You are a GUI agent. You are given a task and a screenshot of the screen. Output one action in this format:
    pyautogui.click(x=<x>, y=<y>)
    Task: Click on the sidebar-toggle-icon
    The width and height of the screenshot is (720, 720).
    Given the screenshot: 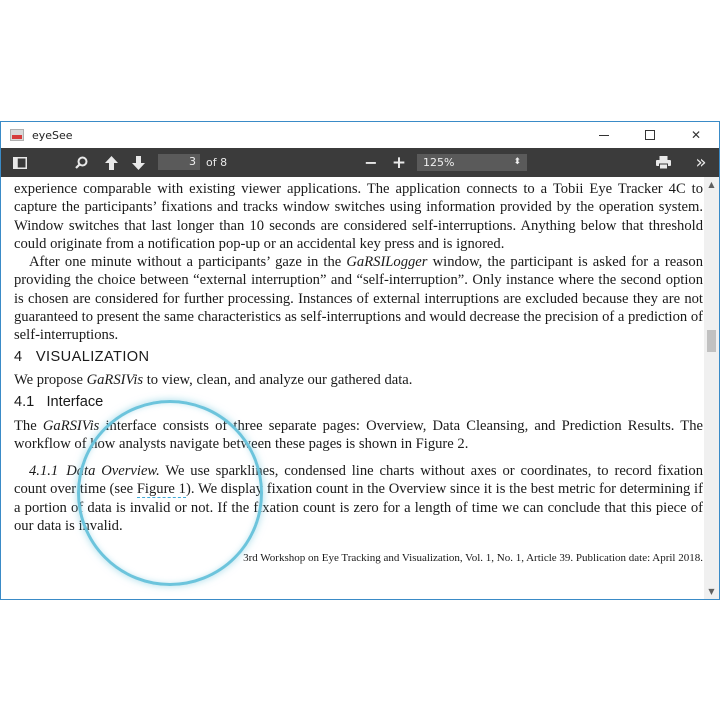 What is the action you would take?
    pyautogui.click(x=20, y=162)
    